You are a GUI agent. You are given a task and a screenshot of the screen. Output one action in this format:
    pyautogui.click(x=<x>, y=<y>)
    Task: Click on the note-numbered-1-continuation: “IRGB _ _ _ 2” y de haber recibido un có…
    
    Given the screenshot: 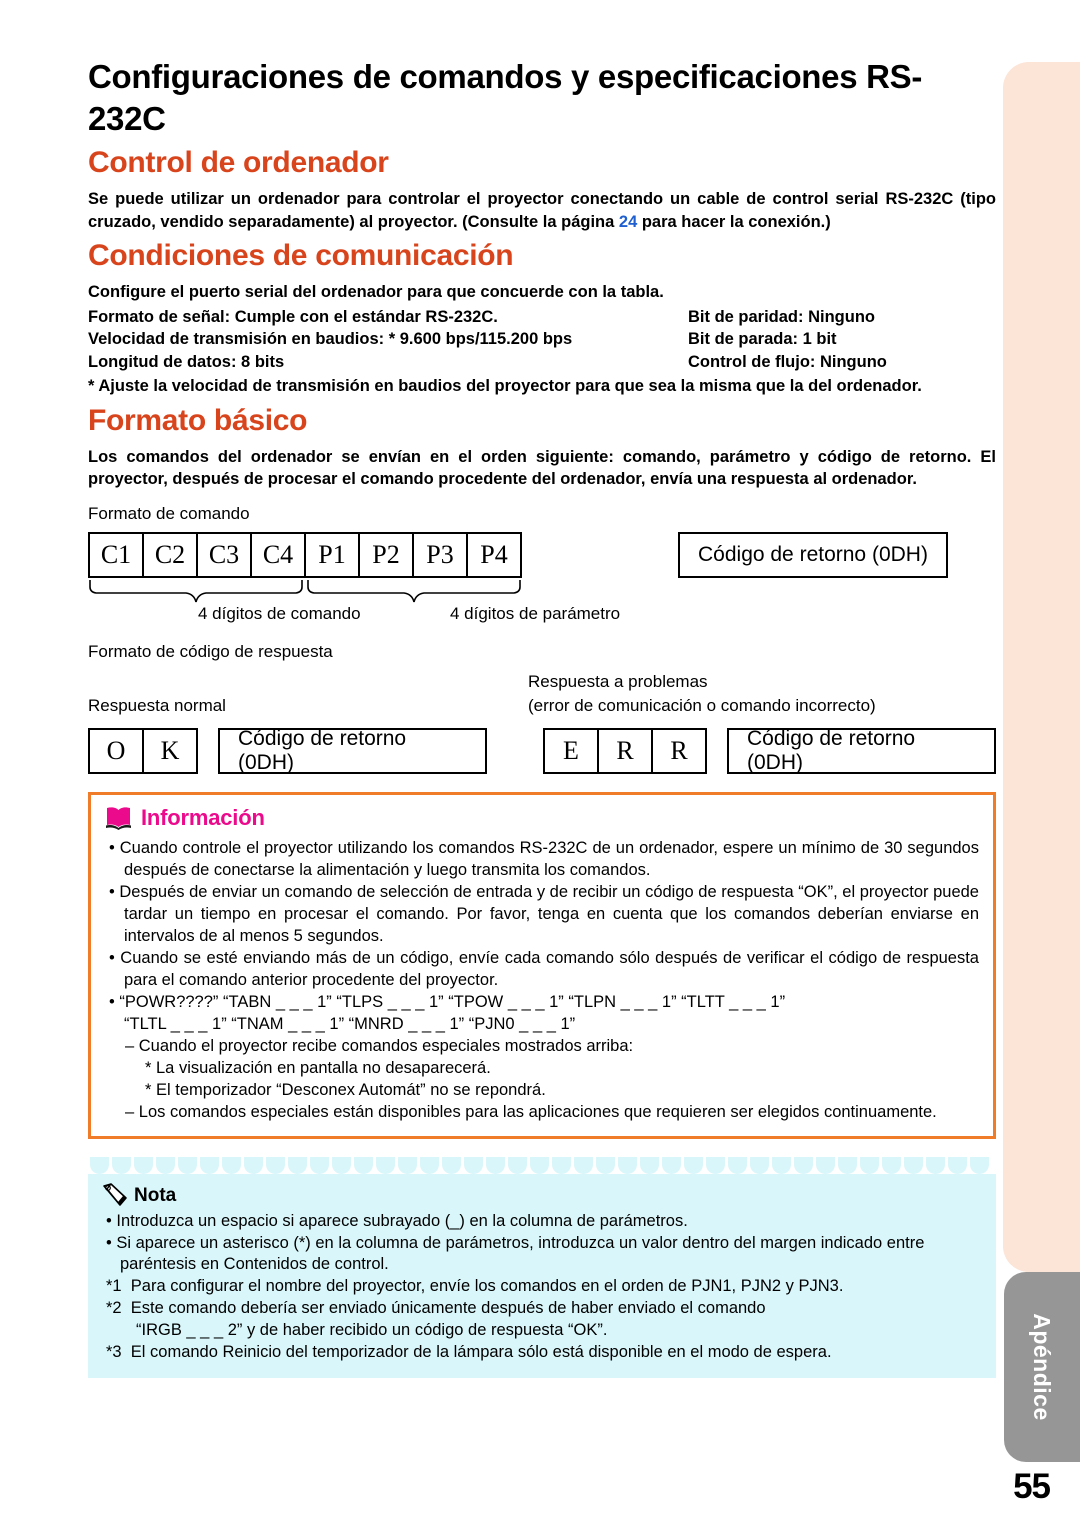 What is the action you would take?
    pyautogui.click(x=372, y=1330)
    